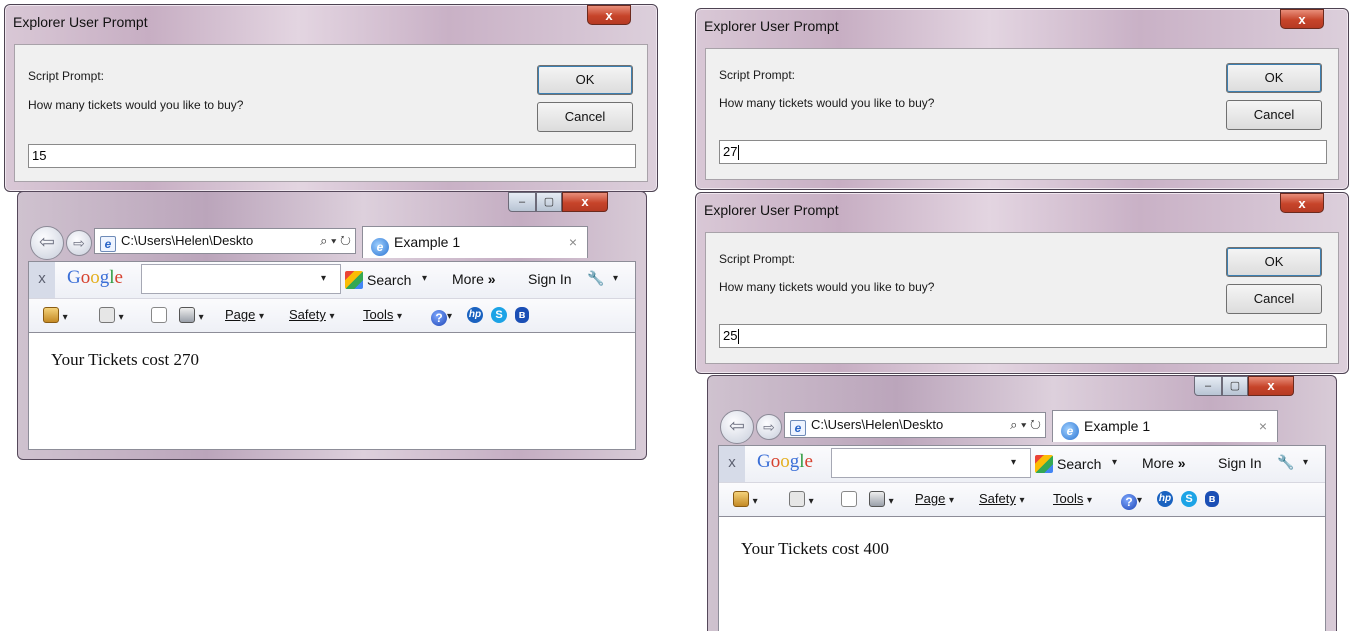 Image resolution: width=1350 pixels, height=631 pixels. Describe the element at coordinates (262, 316) in the screenshot. I see `page-dropdown-icon: ▾` at that location.